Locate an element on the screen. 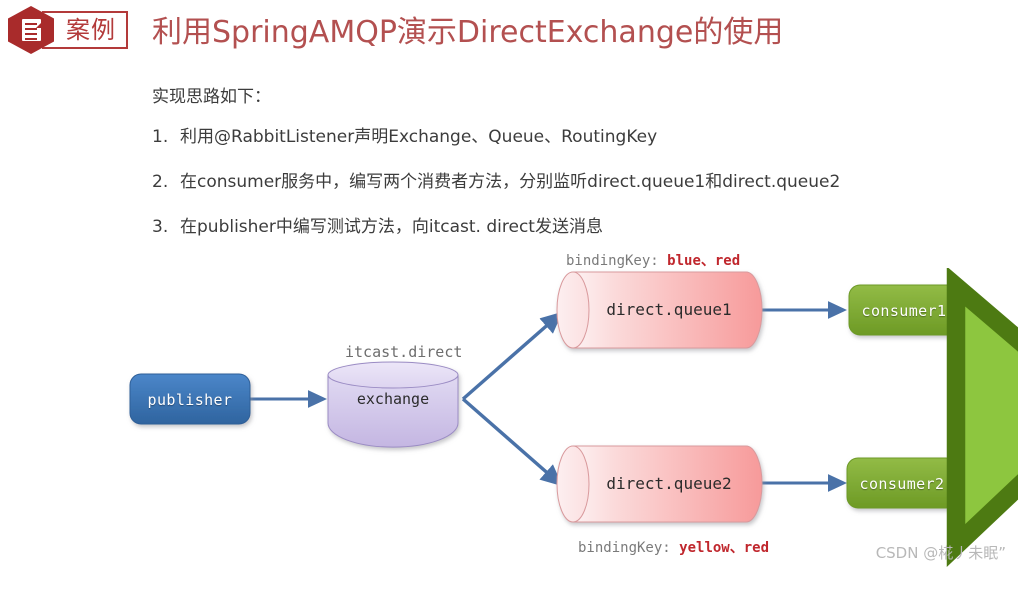 This screenshot has width=1018, height=601. badge-box: 案例 is located at coordinates (85, 30).